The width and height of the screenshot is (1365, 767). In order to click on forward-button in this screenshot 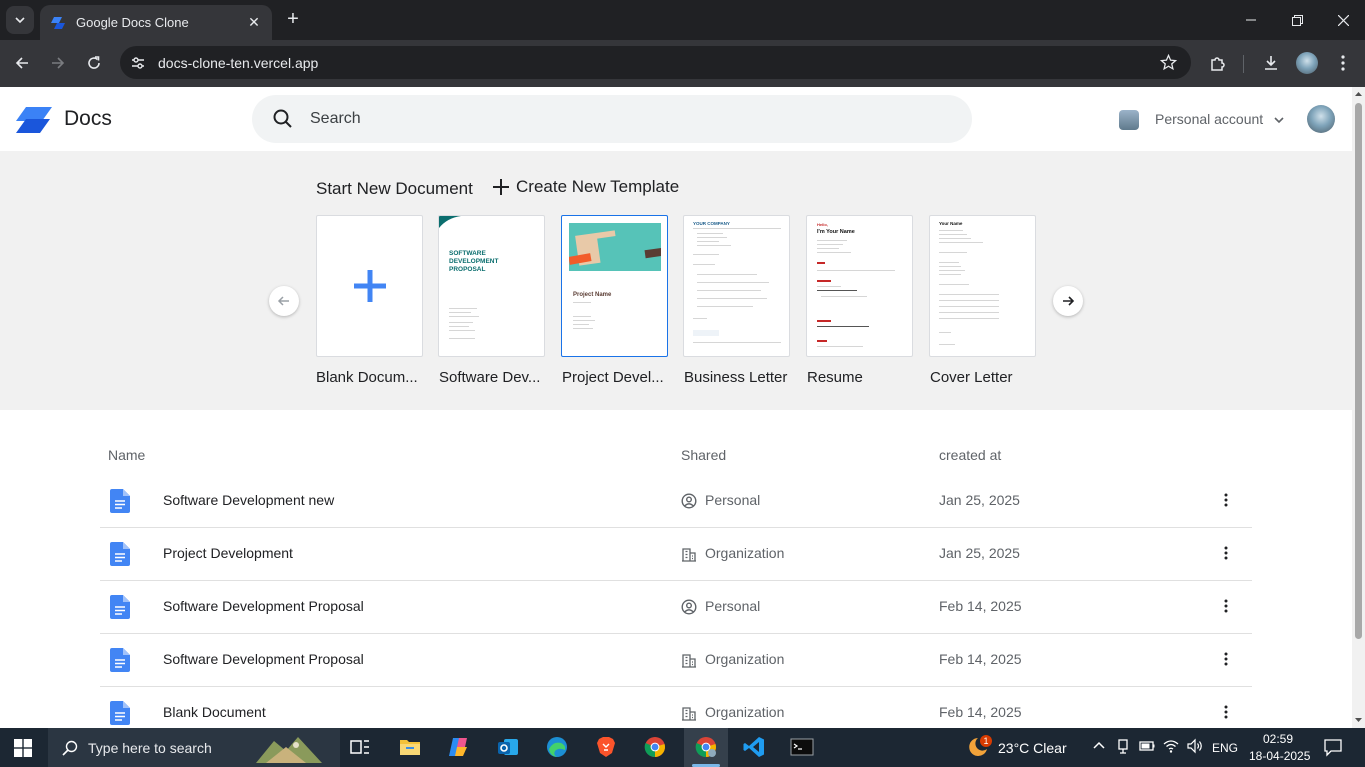, I will do `click(58, 63)`.